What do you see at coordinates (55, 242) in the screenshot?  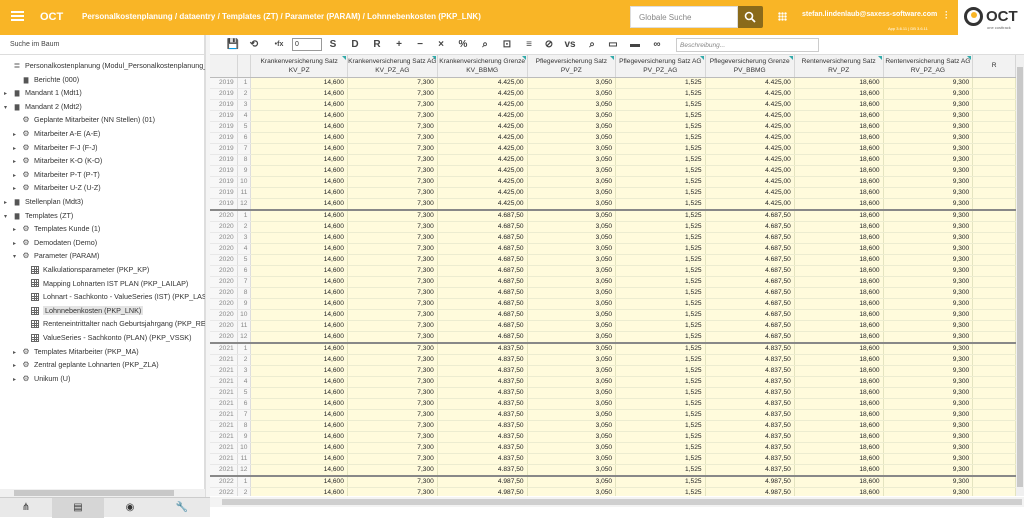 I see `tree-item: ▸ ⚙ Demodaten (Demo)` at bounding box center [55, 242].